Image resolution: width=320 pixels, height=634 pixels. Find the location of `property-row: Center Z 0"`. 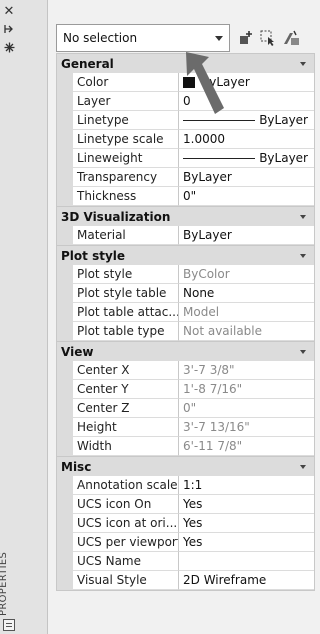

property-row: Center Z 0" is located at coordinates (185, 408).